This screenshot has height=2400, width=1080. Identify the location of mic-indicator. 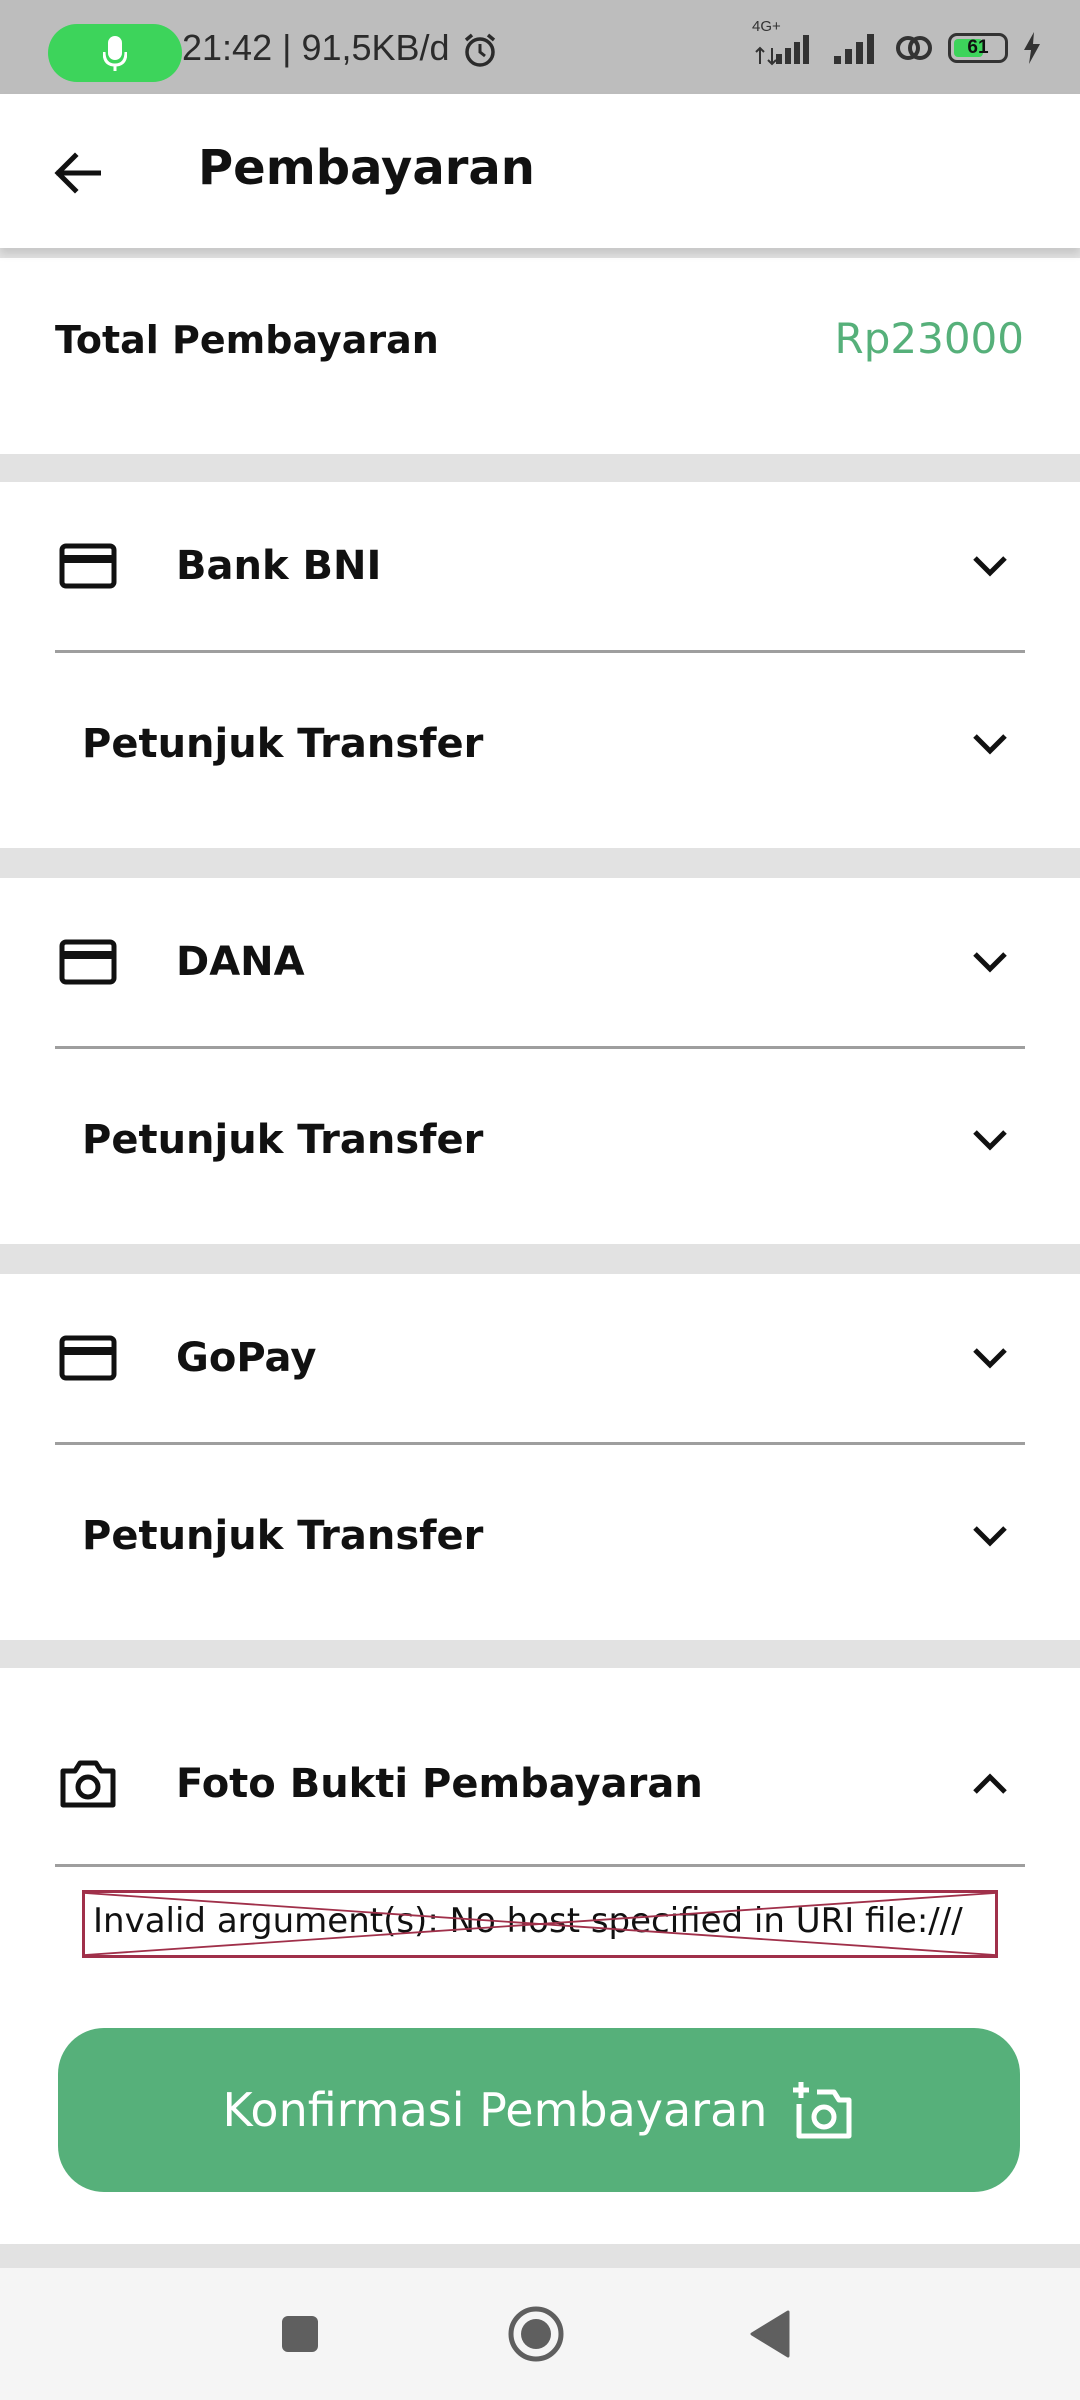
(115, 53).